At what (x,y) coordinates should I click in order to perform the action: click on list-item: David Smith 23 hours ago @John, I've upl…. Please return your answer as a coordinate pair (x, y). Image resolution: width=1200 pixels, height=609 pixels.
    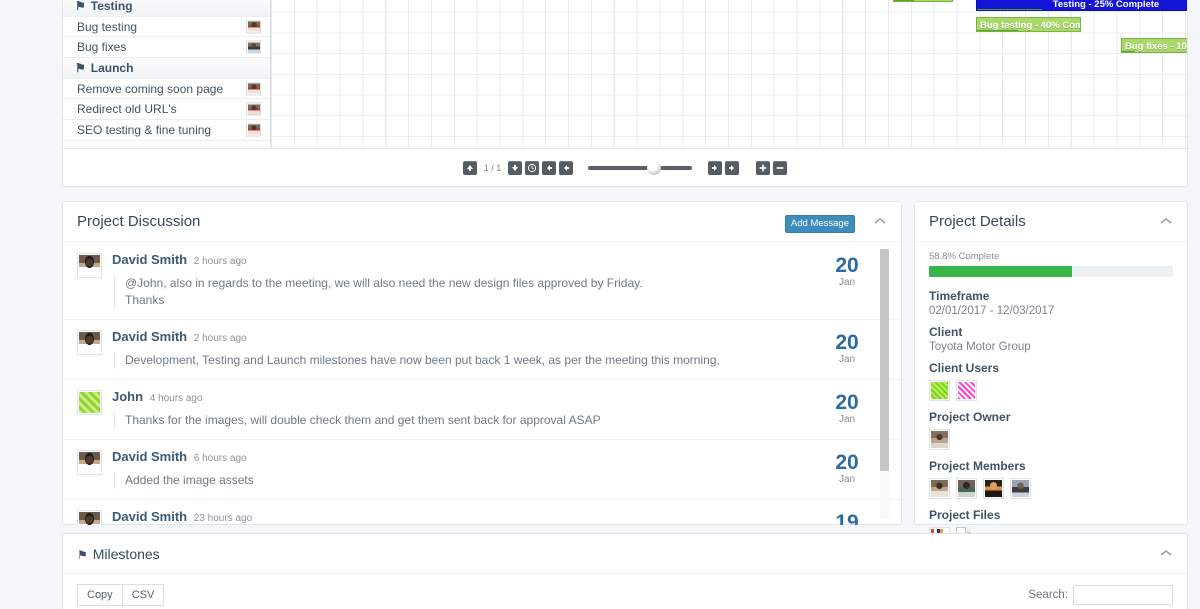
    Looking at the image, I should click on (482, 512).